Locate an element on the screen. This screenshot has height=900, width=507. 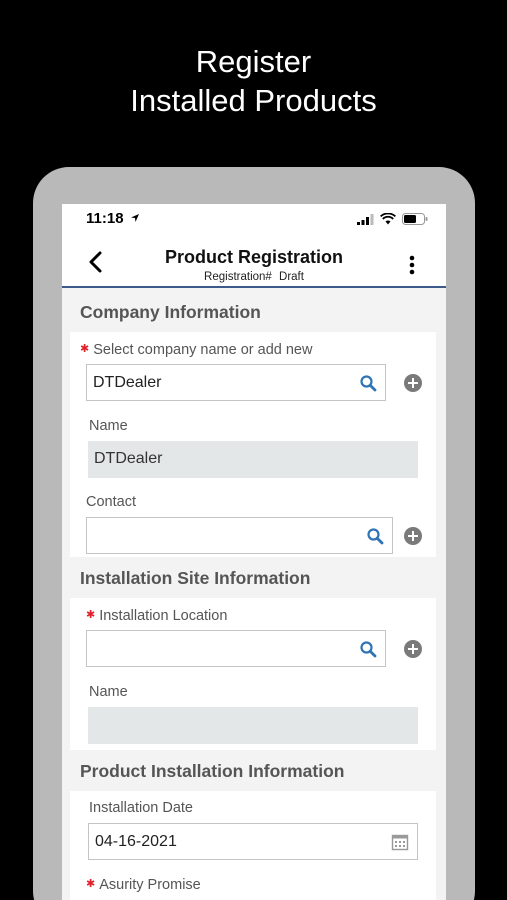
location-arrow-icon is located at coordinates (134, 218).